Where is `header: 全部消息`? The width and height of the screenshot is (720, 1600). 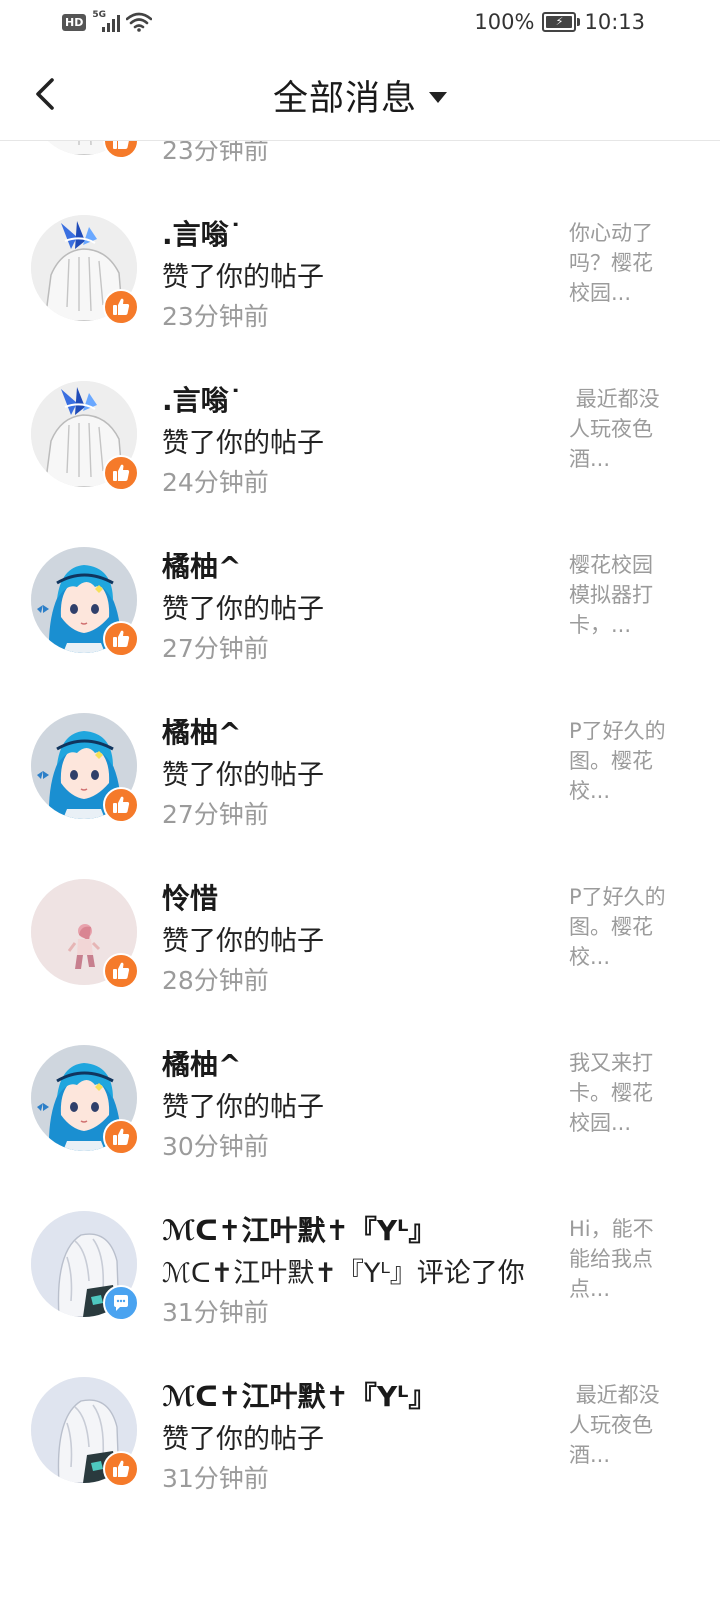 header: 全部消息 is located at coordinates (360, 94).